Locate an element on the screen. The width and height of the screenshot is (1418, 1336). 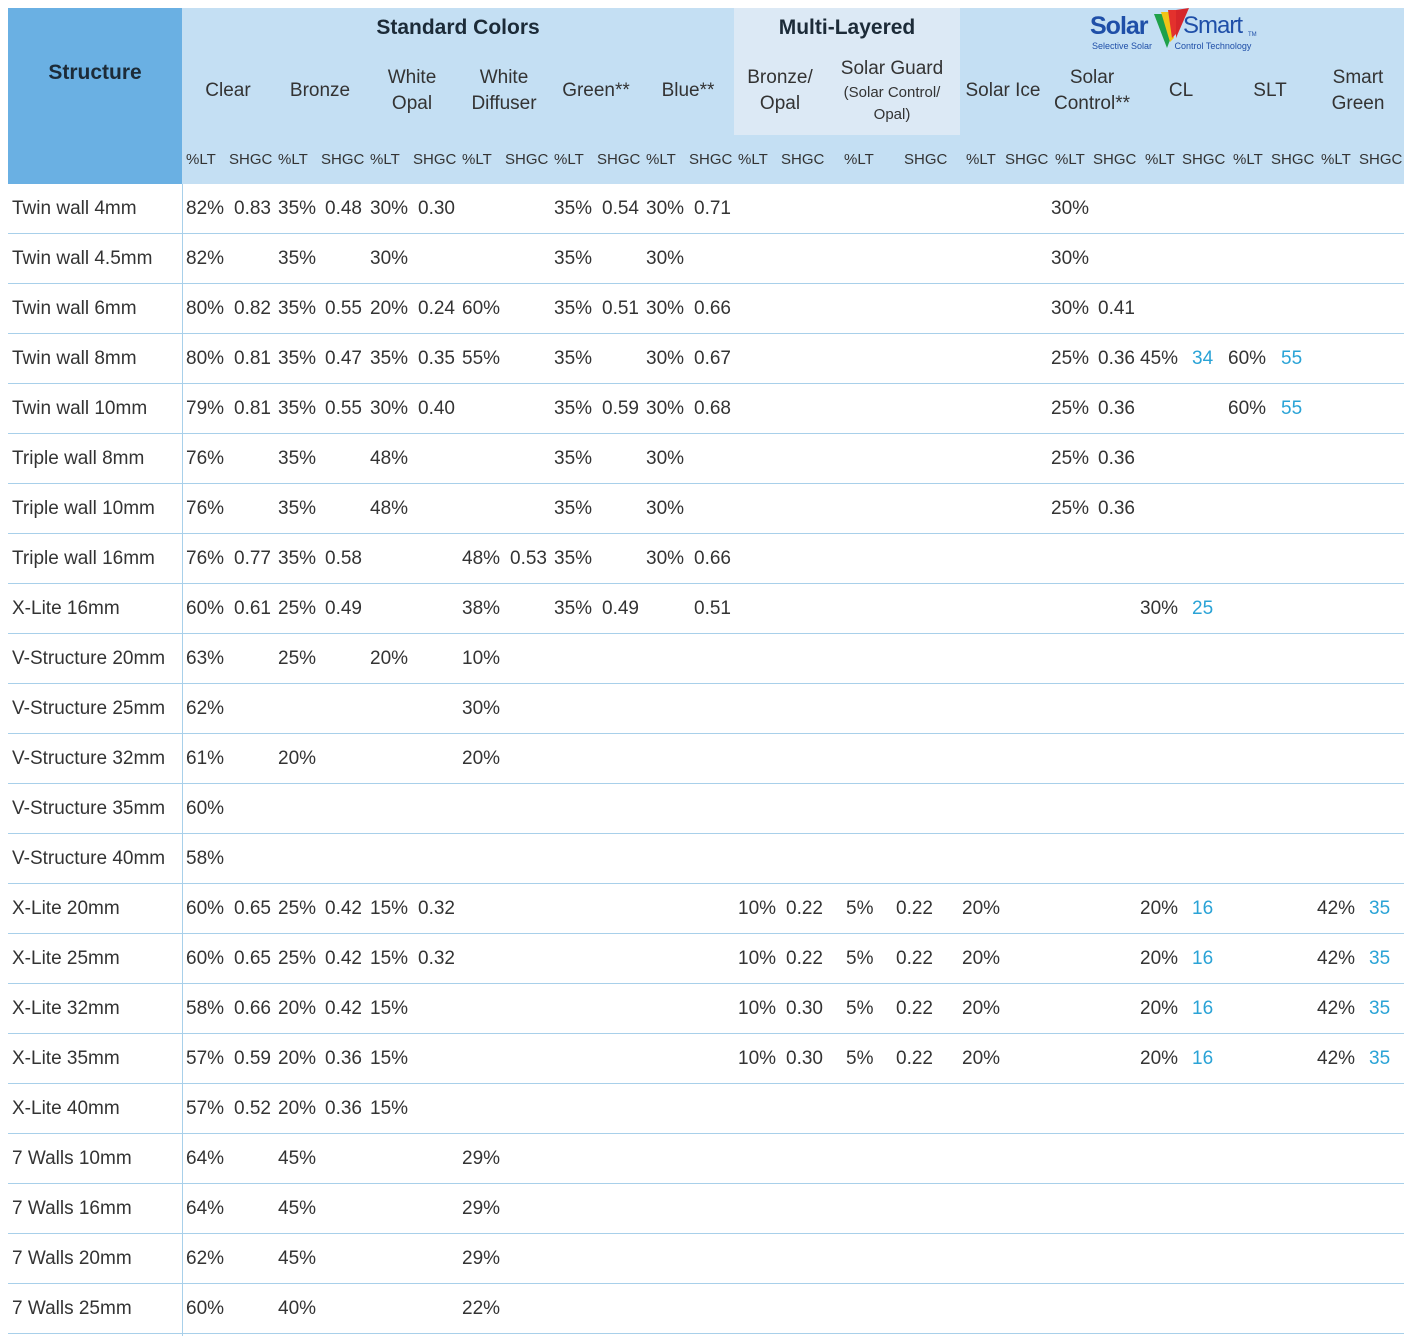
lt-value: 58% is located at coordinates (205, 1008).